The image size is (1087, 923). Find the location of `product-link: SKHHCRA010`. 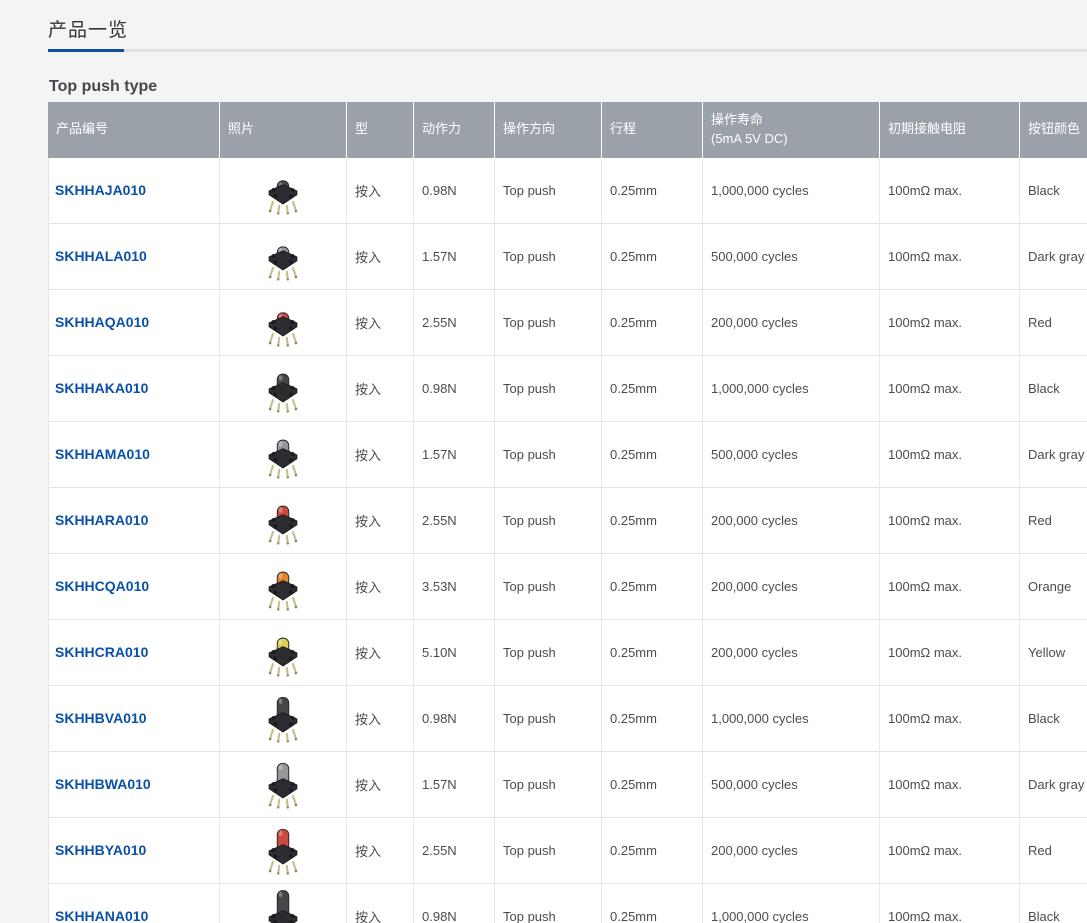

product-link: SKHHCRA010 is located at coordinates (101, 652).